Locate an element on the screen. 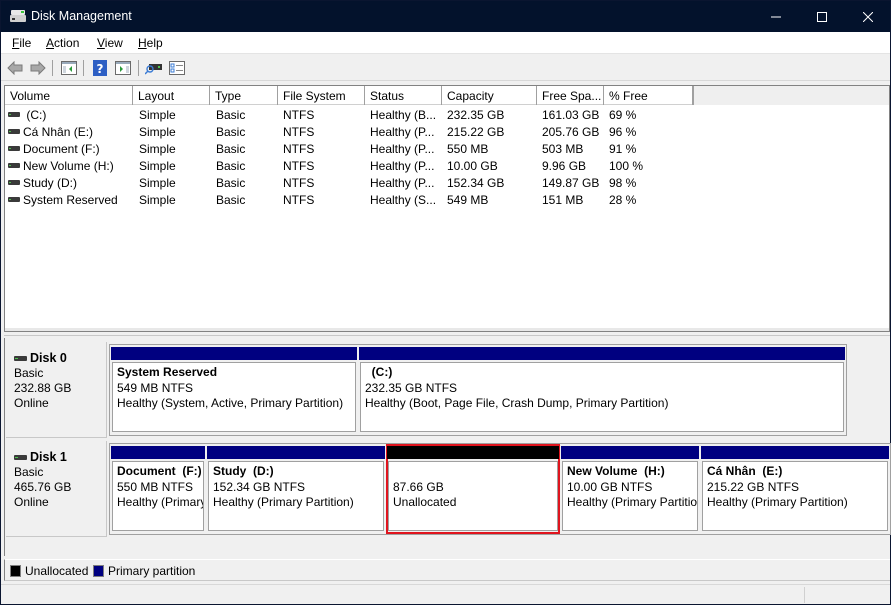  forward-arrow-icon is located at coordinates (38, 68).